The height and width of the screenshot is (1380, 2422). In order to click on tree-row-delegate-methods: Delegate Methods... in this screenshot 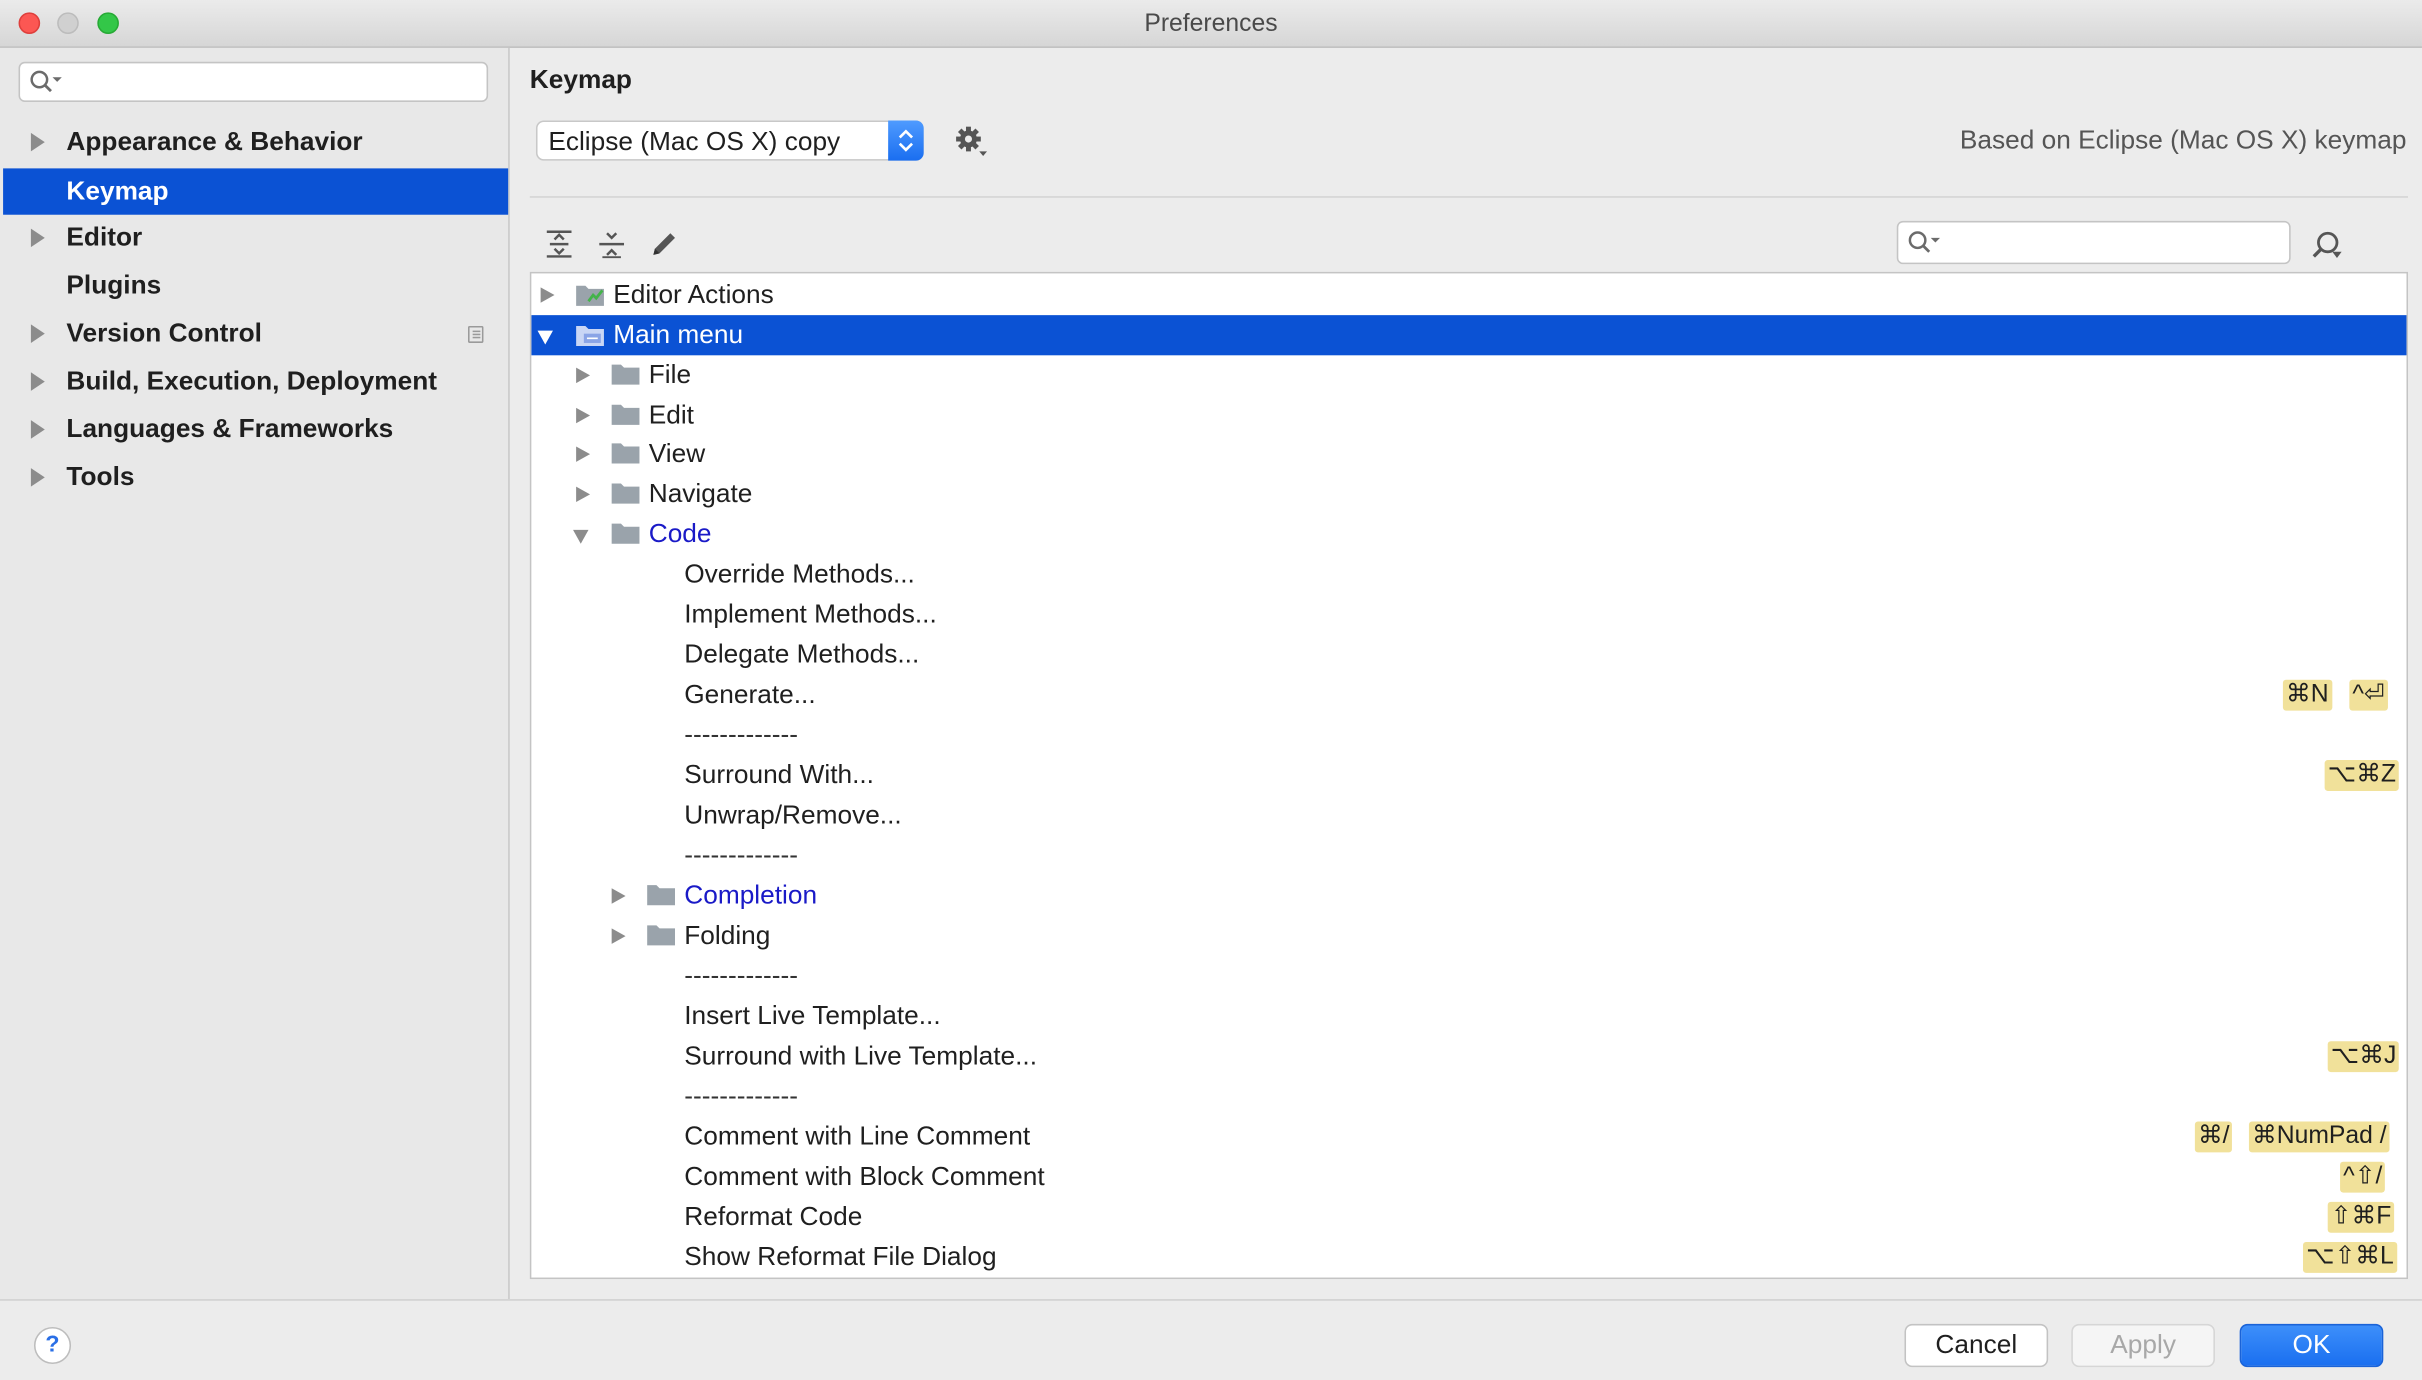, I will do `click(1468, 655)`.